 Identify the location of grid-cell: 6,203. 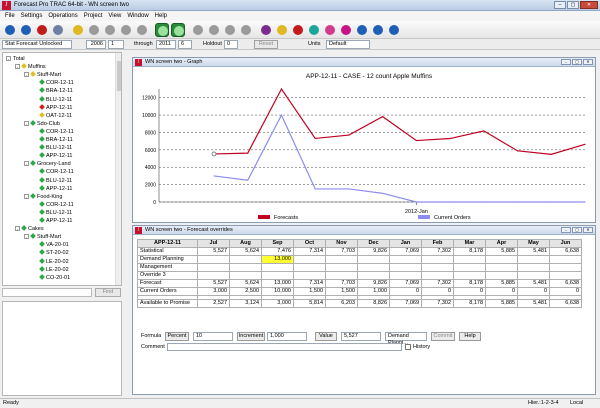
(341, 303).